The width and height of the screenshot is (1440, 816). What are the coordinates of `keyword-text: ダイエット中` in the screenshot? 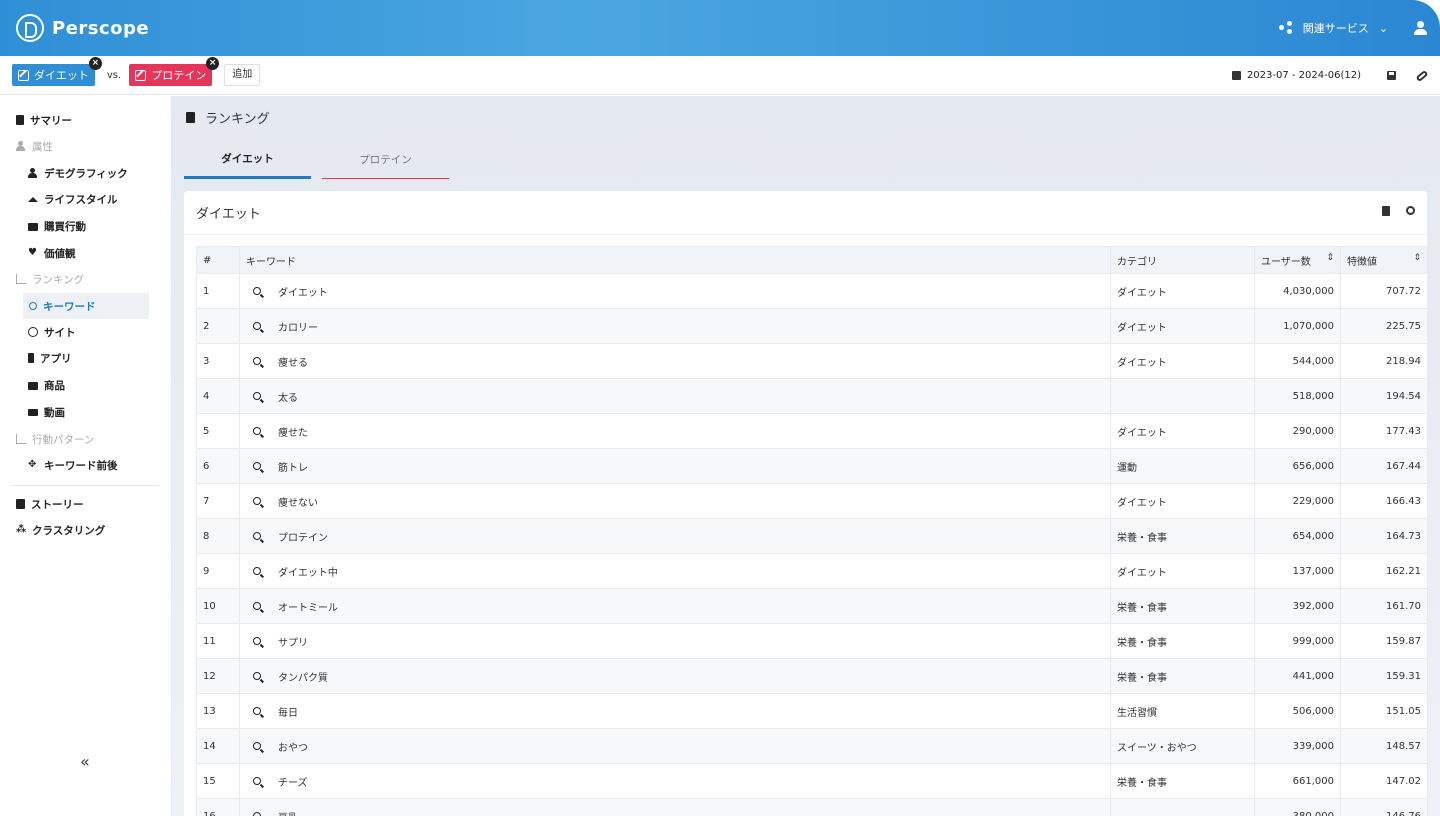 It's located at (308, 571).